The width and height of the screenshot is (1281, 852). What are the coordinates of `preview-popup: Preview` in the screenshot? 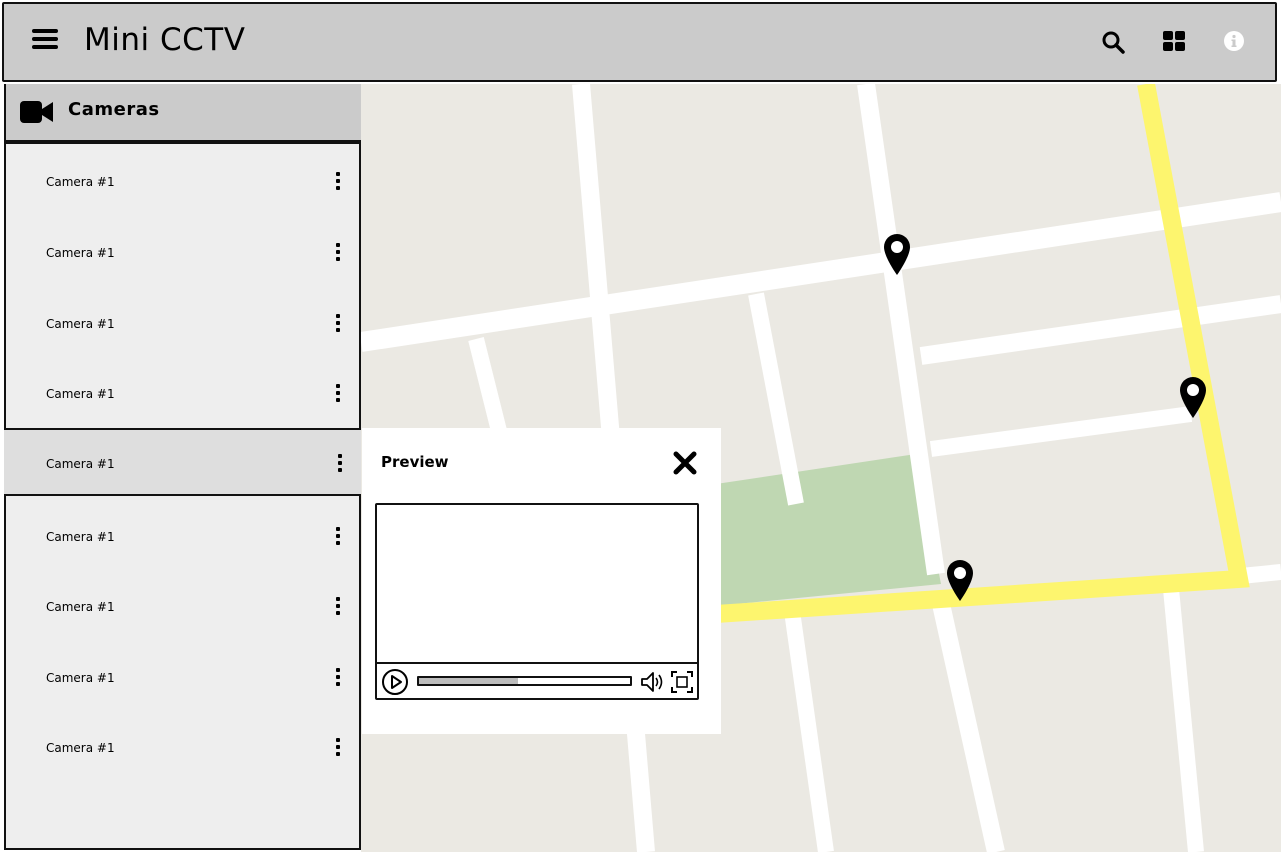 It's located at (541, 581).